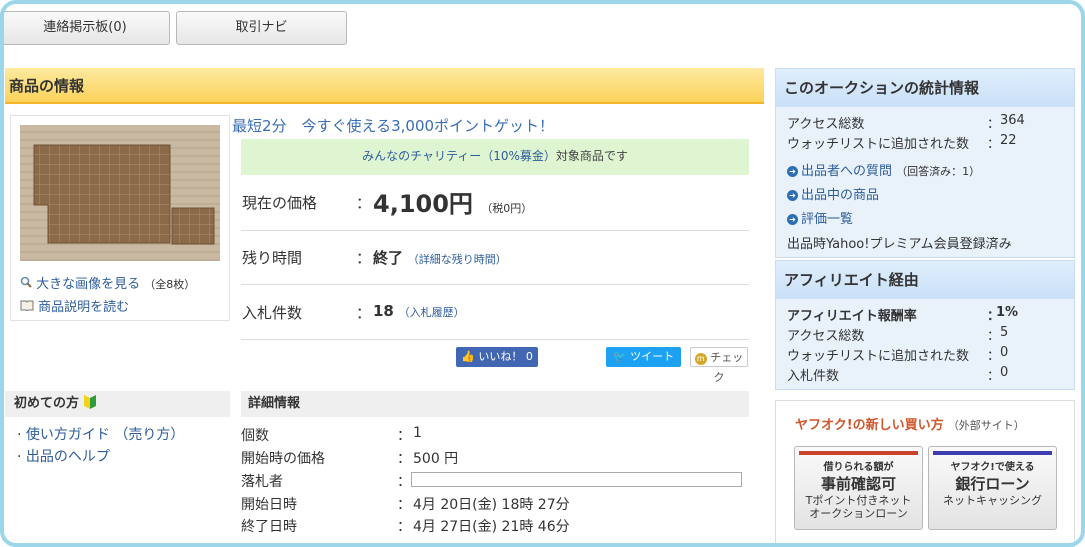  What do you see at coordinates (100, 445) in the screenshot?
I see `beginner-links: · 使い方ガイド （売り方） · 出品のヘルプ` at bounding box center [100, 445].